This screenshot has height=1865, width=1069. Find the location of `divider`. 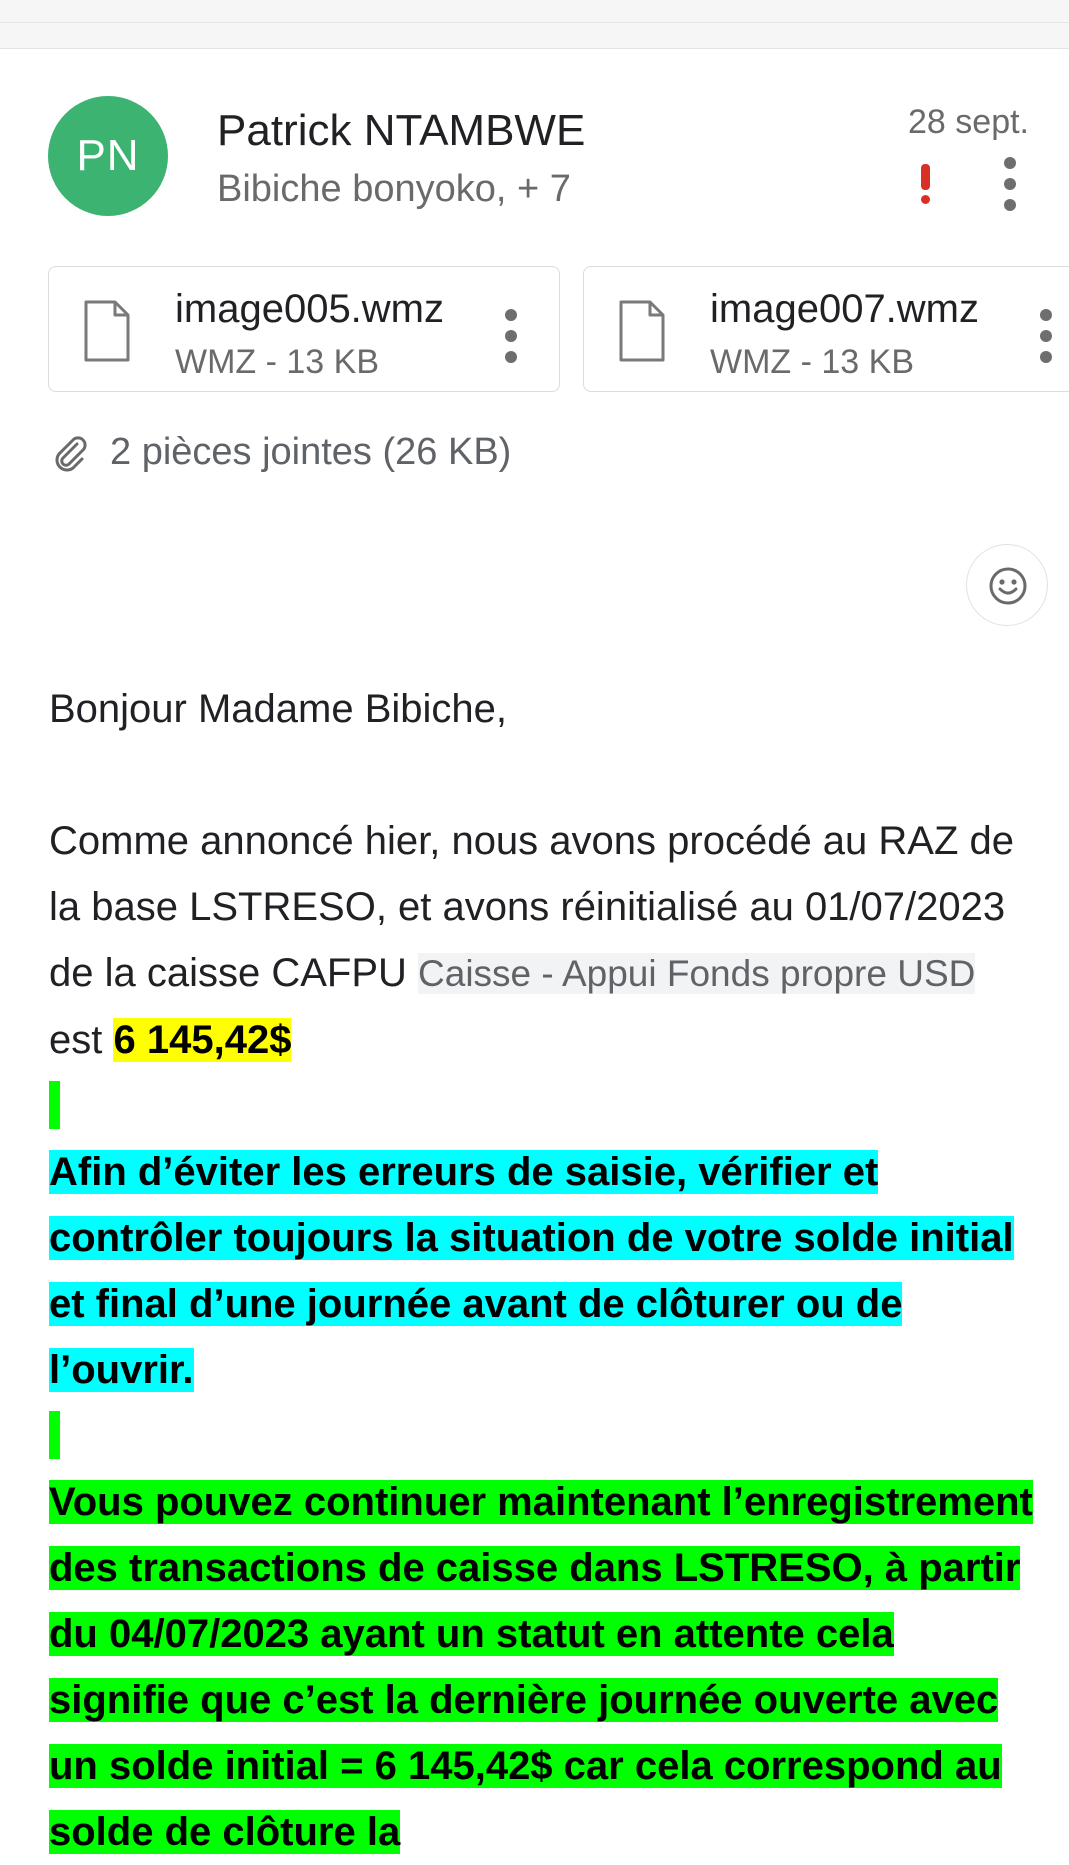

divider is located at coordinates (534, 22).